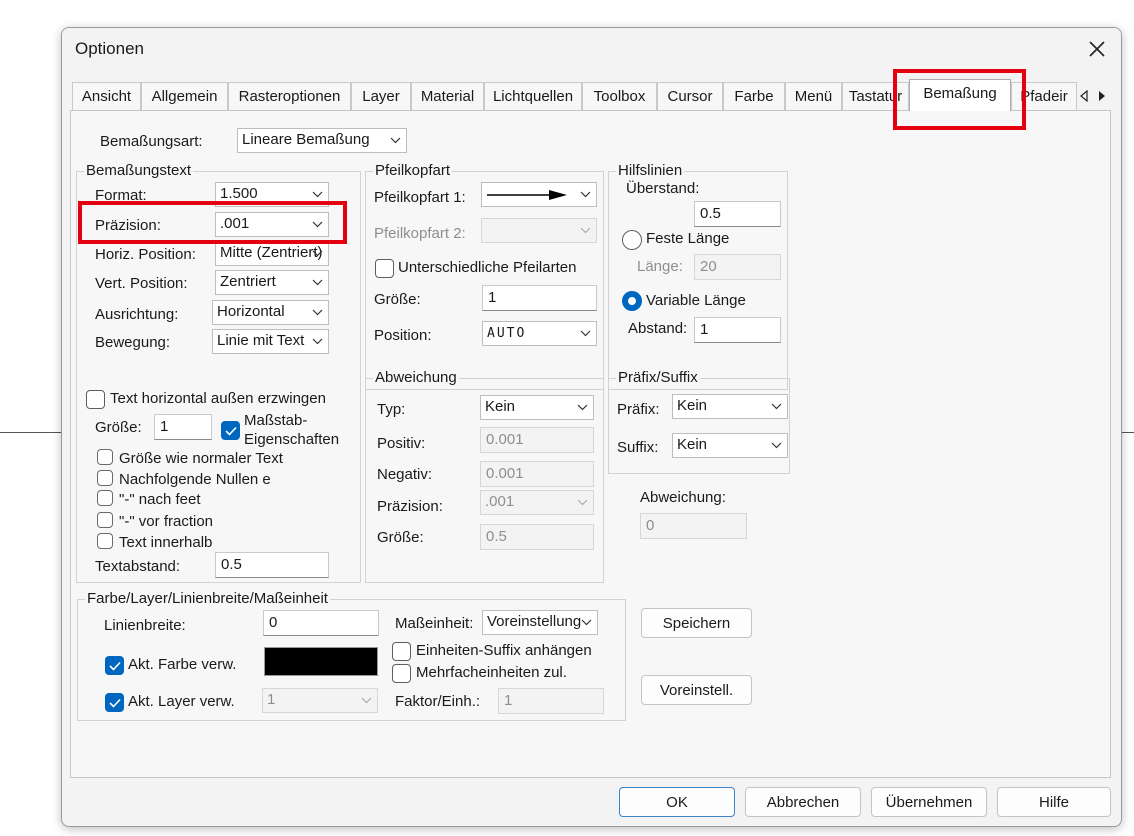 Image resolution: width=1134 pixels, height=836 pixels. What do you see at coordinates (105, 498) in the screenshot?
I see `nach-feet-checkbox` at bounding box center [105, 498].